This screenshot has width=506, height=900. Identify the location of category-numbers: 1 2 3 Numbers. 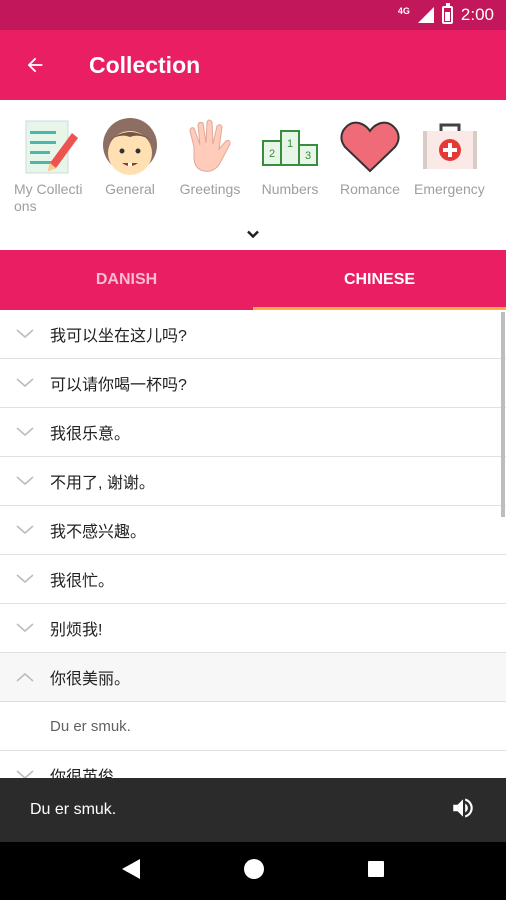
(290, 157).